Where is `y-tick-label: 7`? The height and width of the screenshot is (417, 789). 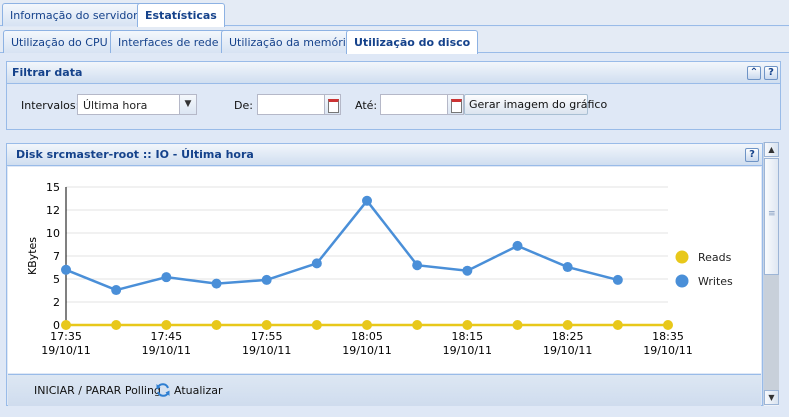
y-tick-label: 7 is located at coordinates (56, 256).